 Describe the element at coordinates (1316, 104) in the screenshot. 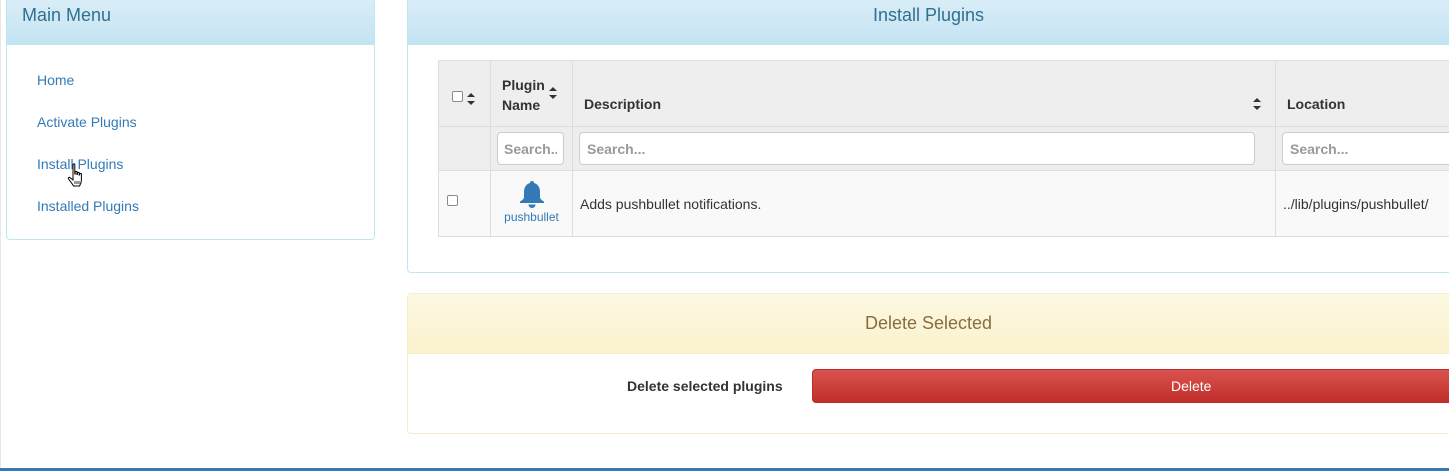

I see `location-header-label: Location` at that location.